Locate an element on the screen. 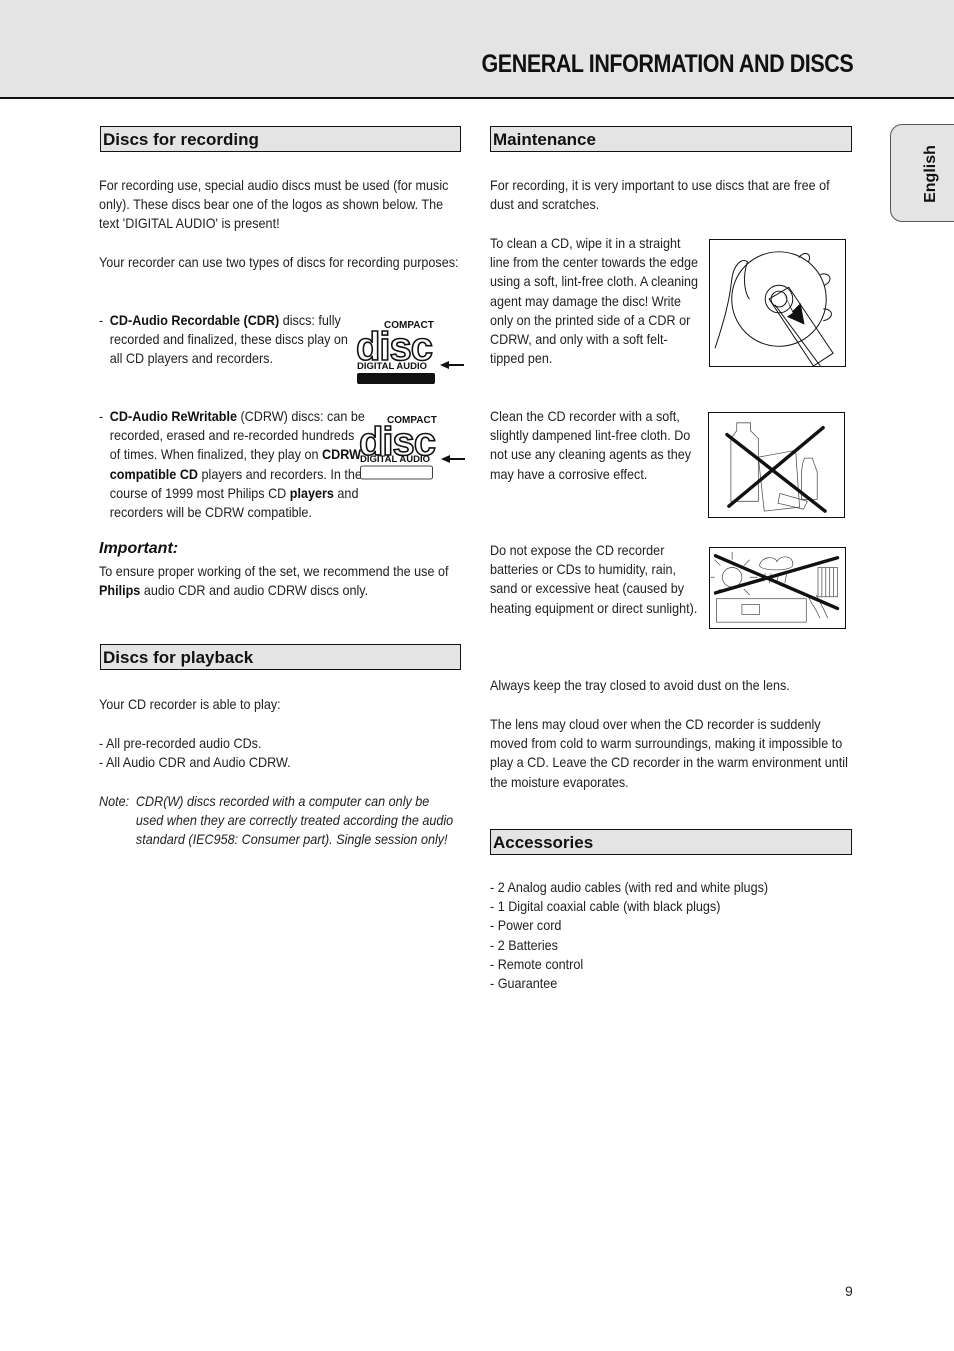  compact-disc-recordable-logo: COMPACT disc DIGITAL AUDIO is located at coordinates (409, 352).